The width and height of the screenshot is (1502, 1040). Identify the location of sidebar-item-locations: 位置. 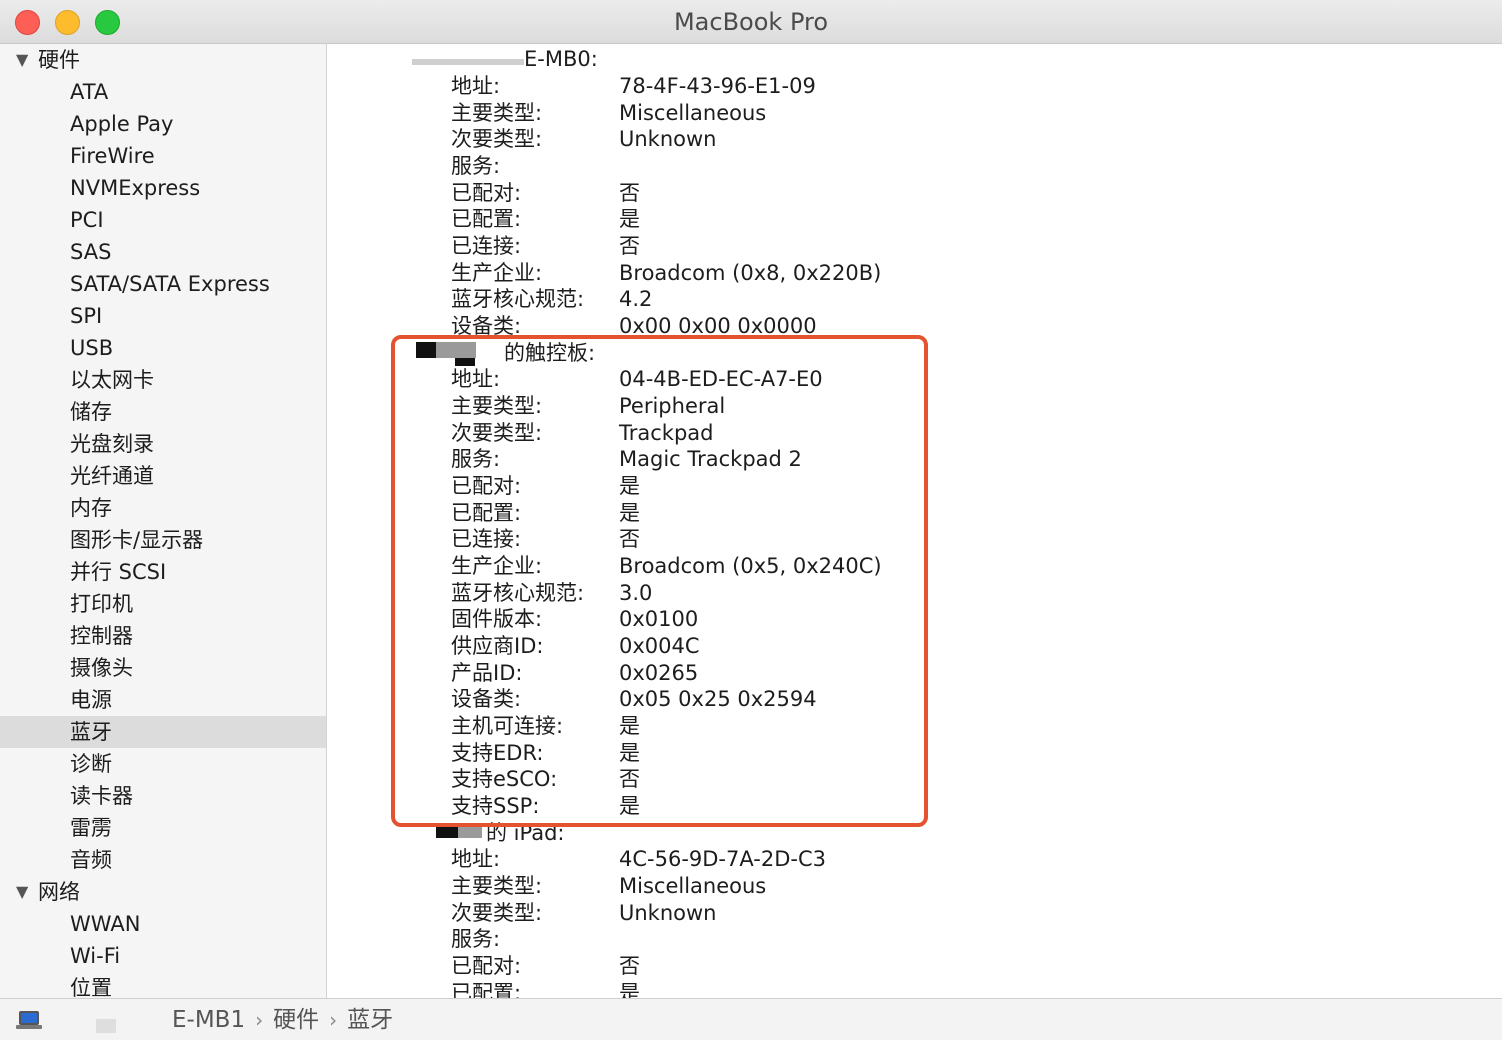
(163, 985).